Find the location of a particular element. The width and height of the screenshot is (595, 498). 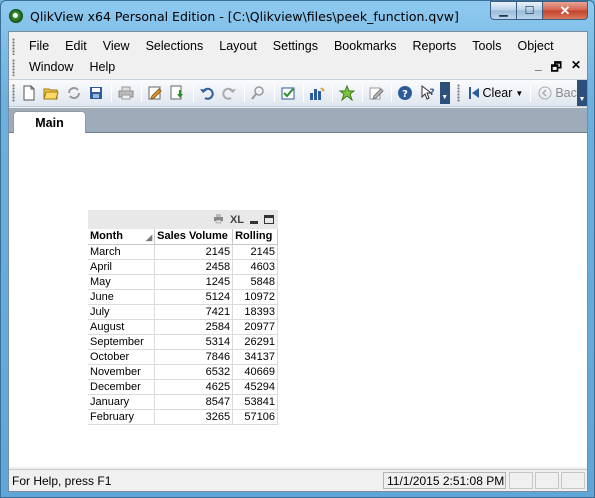

table-row: September 5314 26291 is located at coordinates (183, 342).